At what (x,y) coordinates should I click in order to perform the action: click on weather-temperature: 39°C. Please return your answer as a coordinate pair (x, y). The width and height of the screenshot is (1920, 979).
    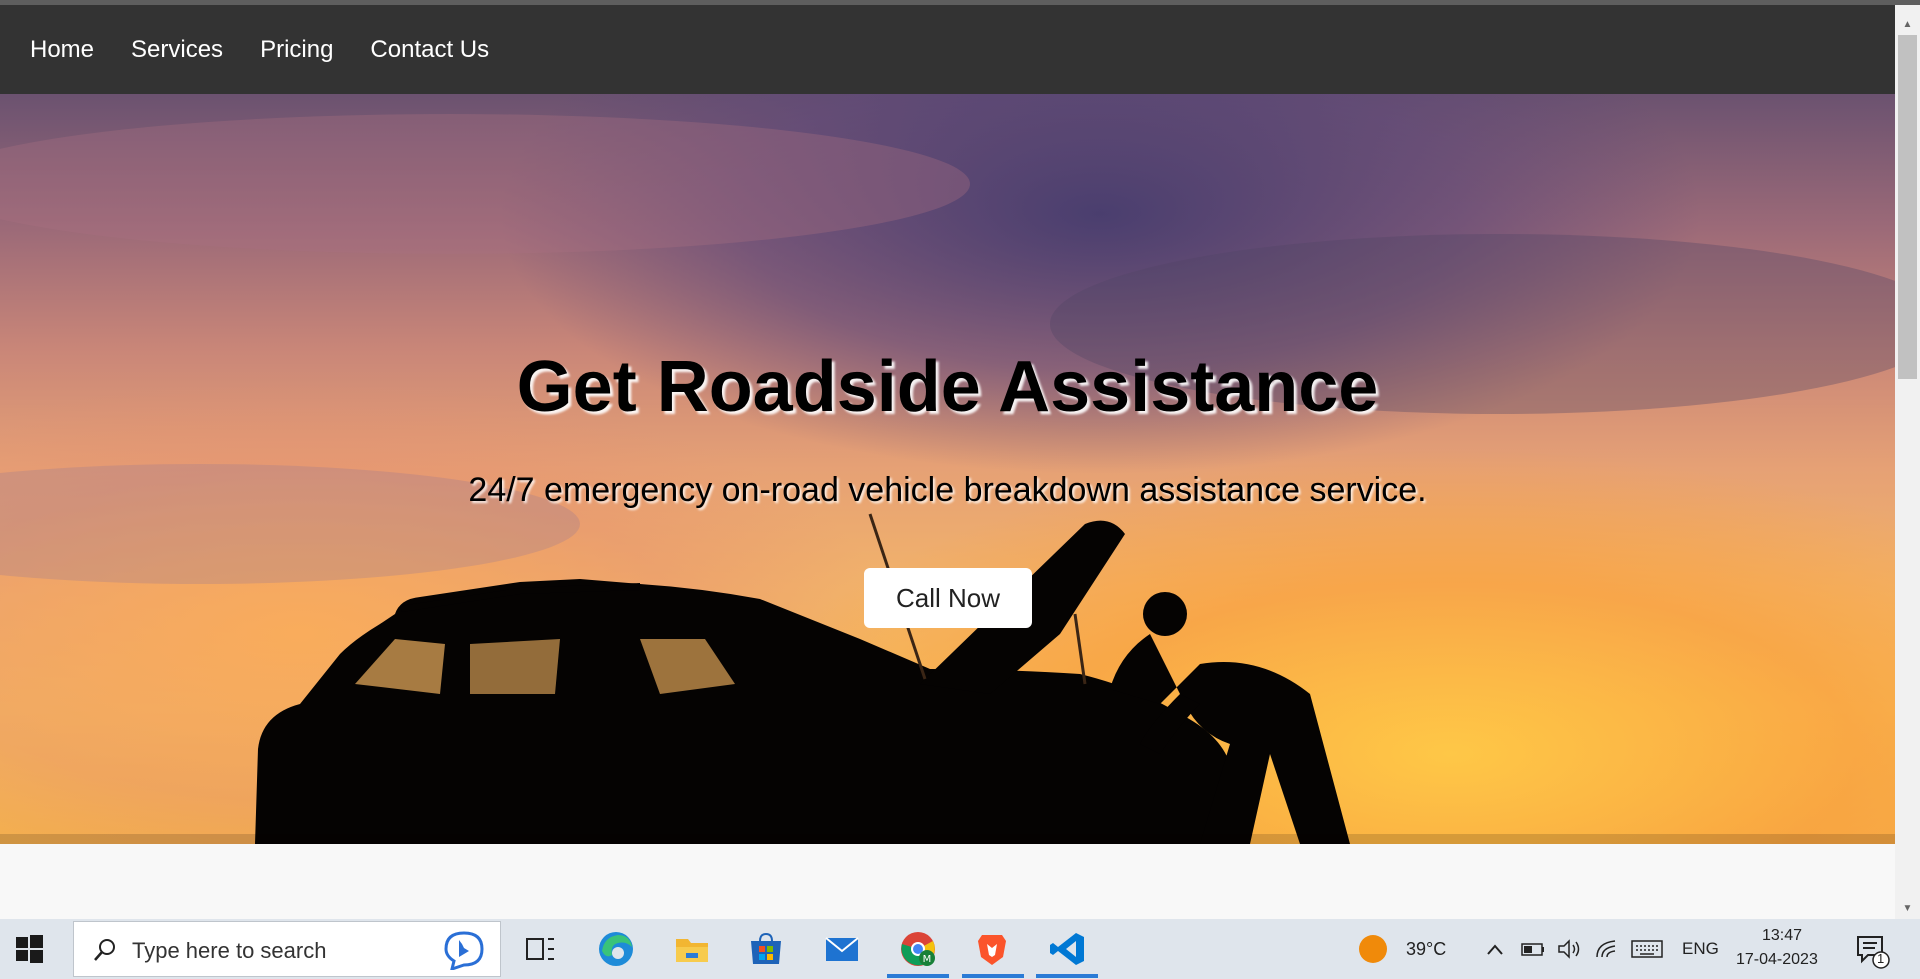
    Looking at the image, I should click on (1426, 949).